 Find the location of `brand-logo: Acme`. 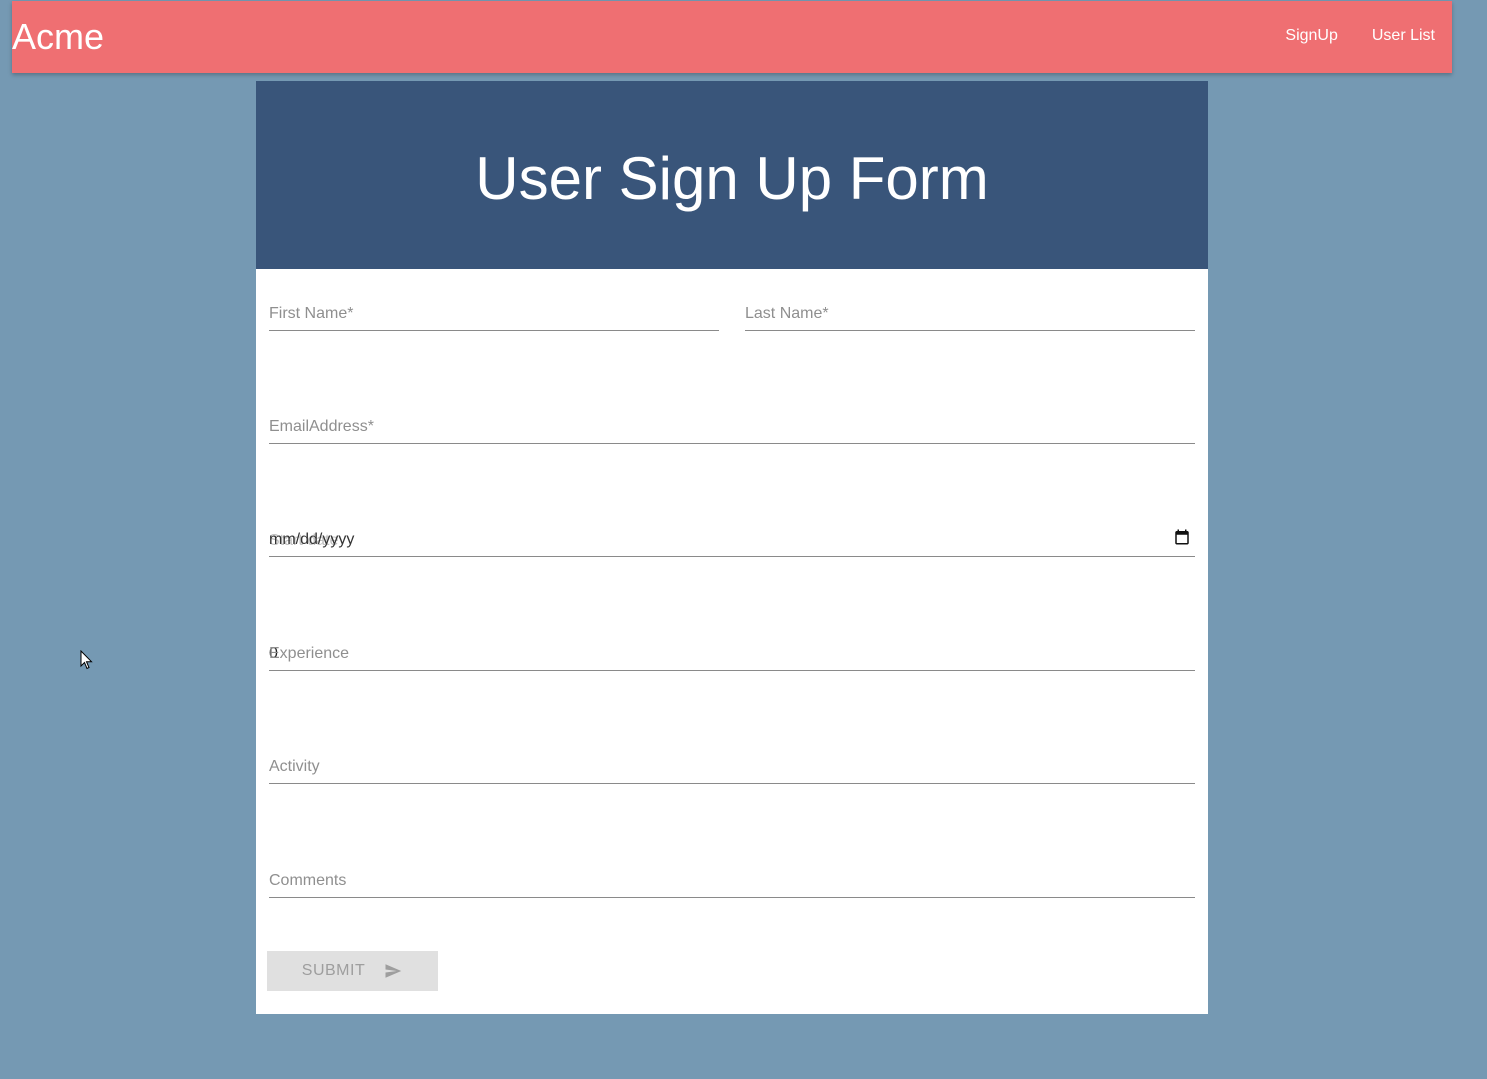

brand-logo: Acme is located at coordinates (58, 37).